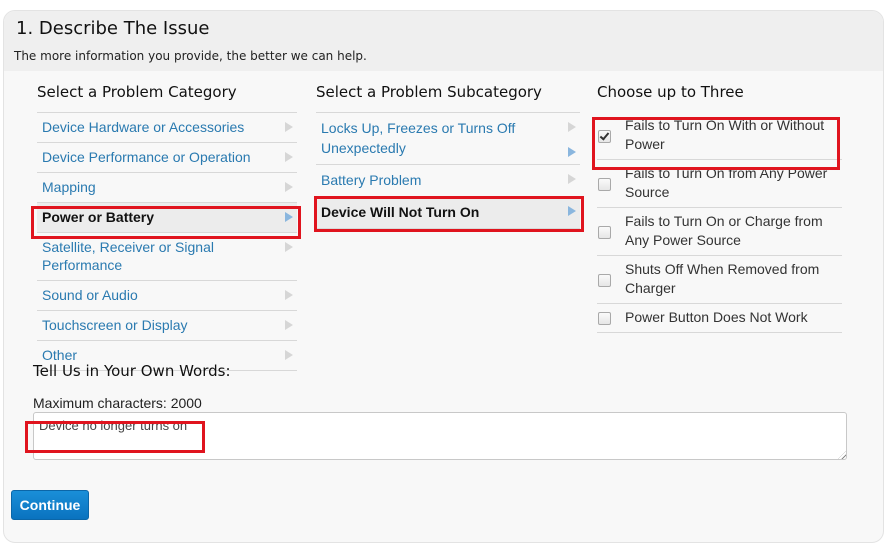  I want to click on continue-button: Continue, so click(50, 505).